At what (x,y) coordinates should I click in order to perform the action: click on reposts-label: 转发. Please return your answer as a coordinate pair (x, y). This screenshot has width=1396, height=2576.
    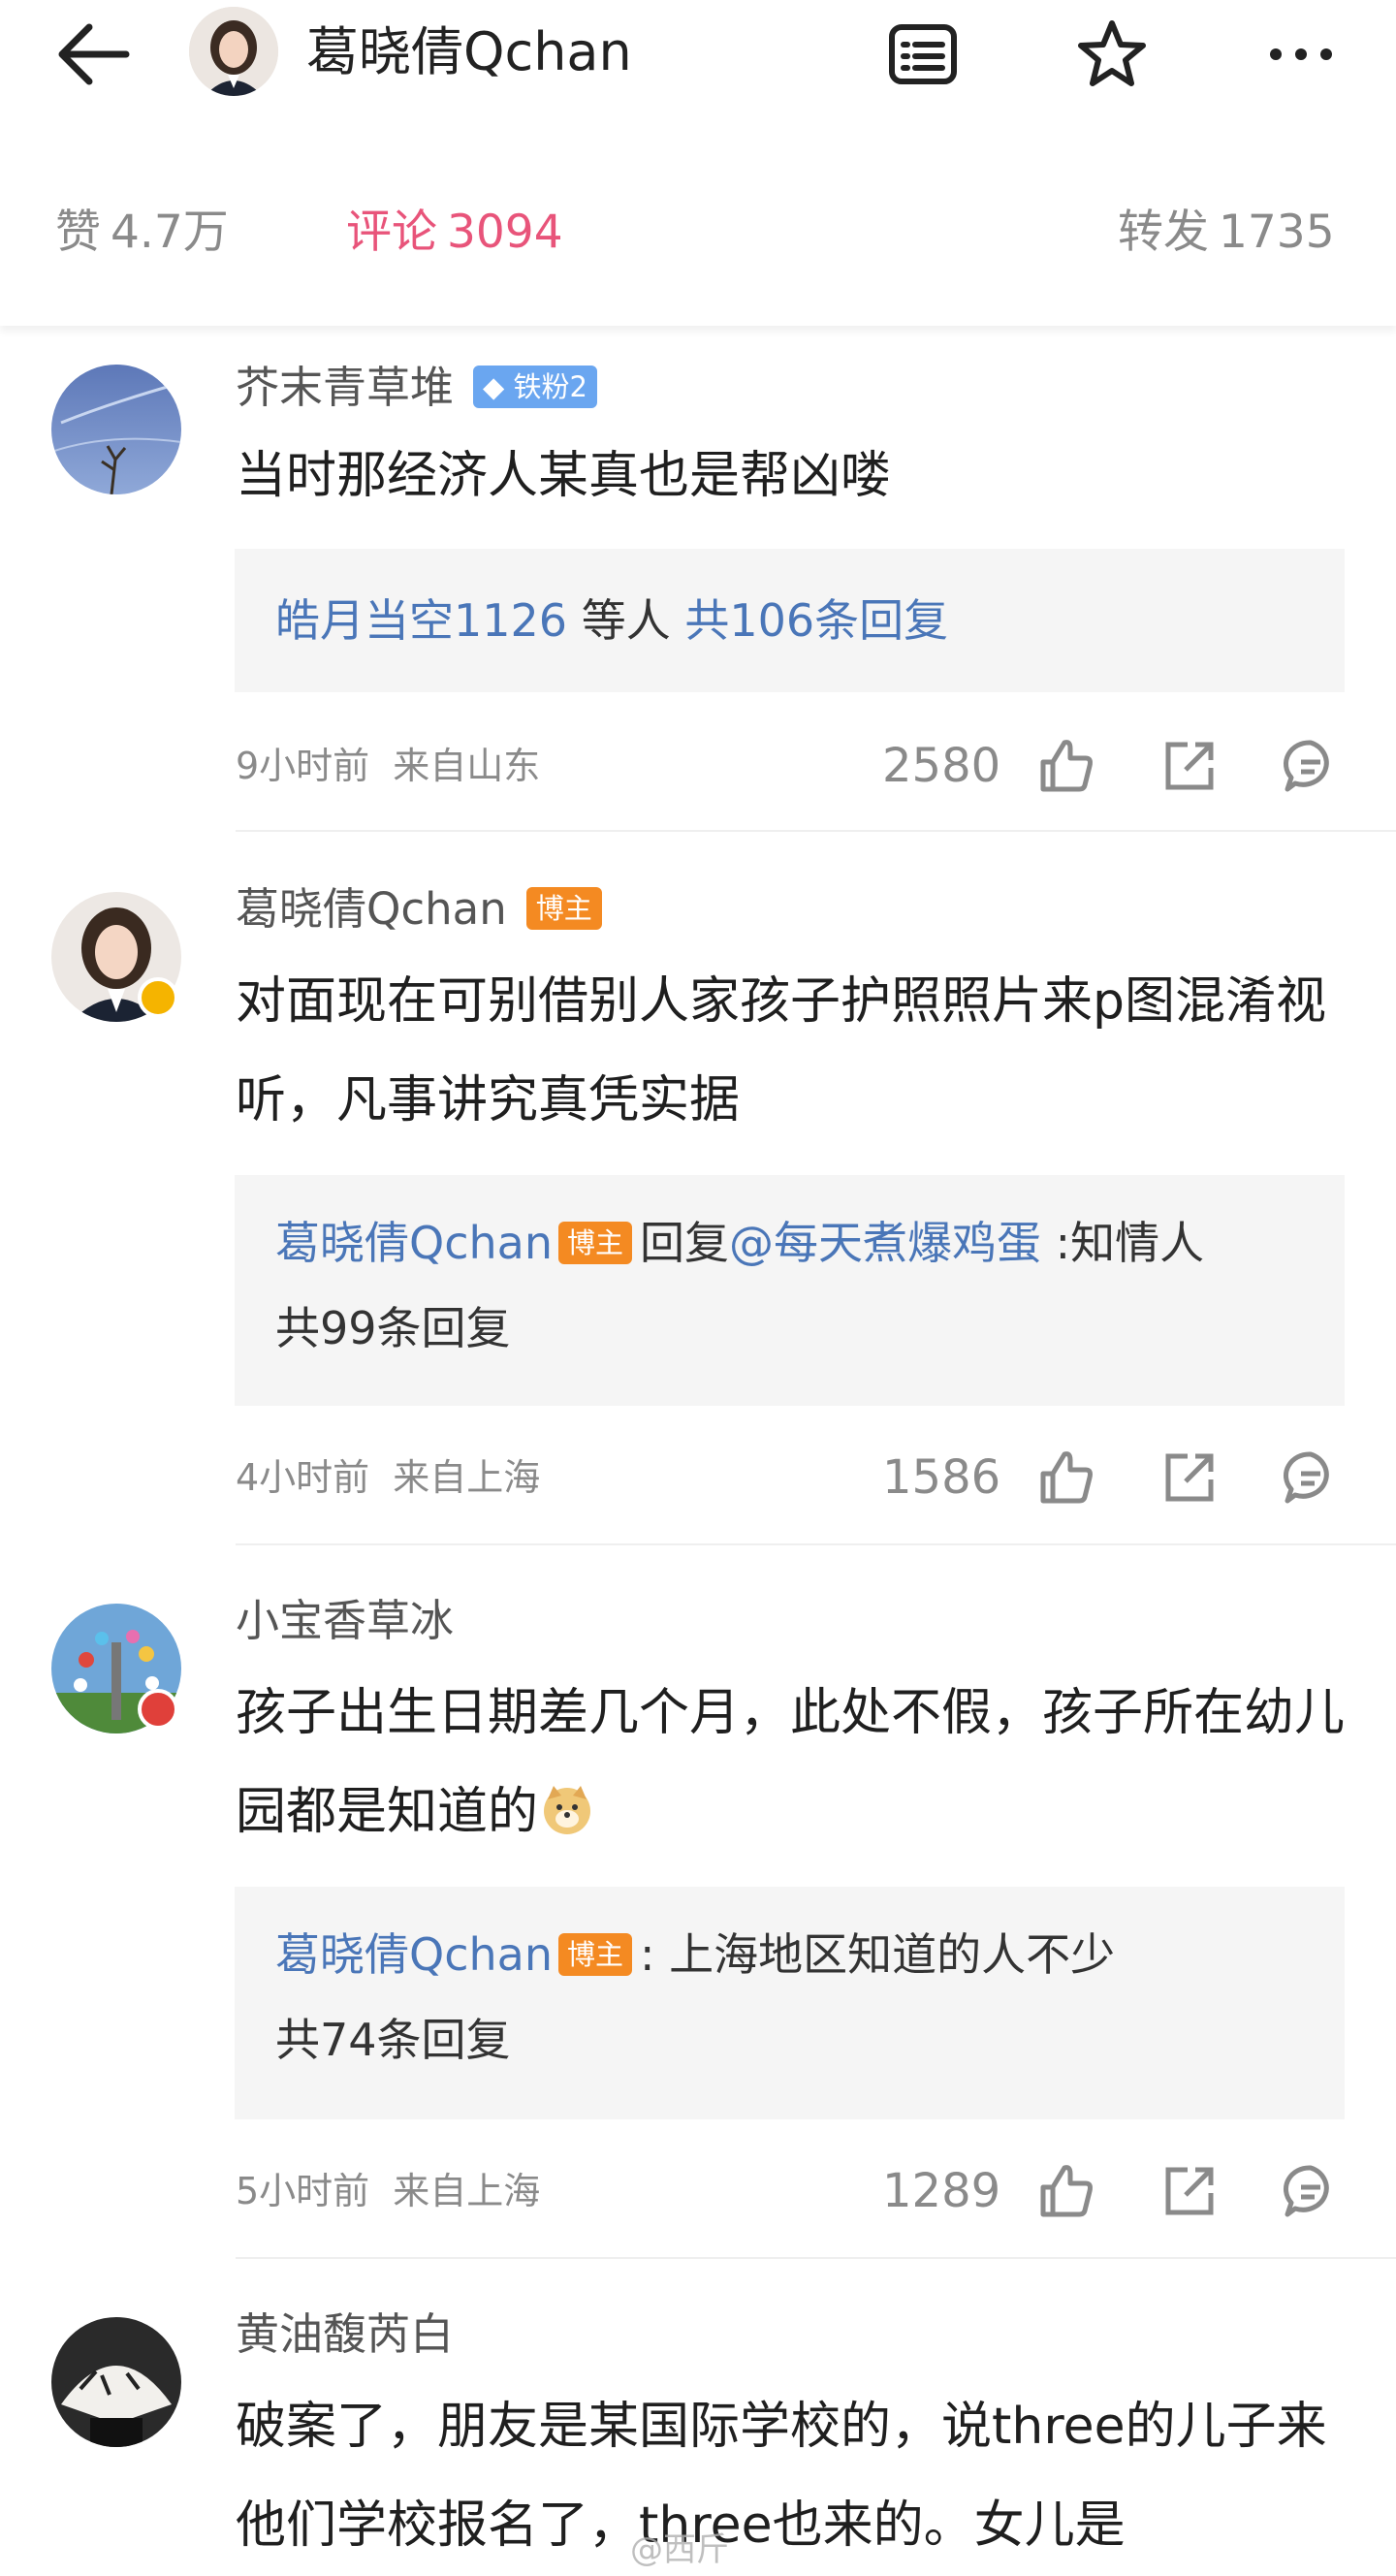
    Looking at the image, I should click on (1163, 232).